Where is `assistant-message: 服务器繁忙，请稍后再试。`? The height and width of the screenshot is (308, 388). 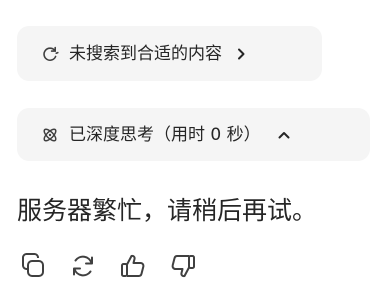
assistant-message: 服务器繁忙，请稍后再试。 is located at coordinates (167, 210).